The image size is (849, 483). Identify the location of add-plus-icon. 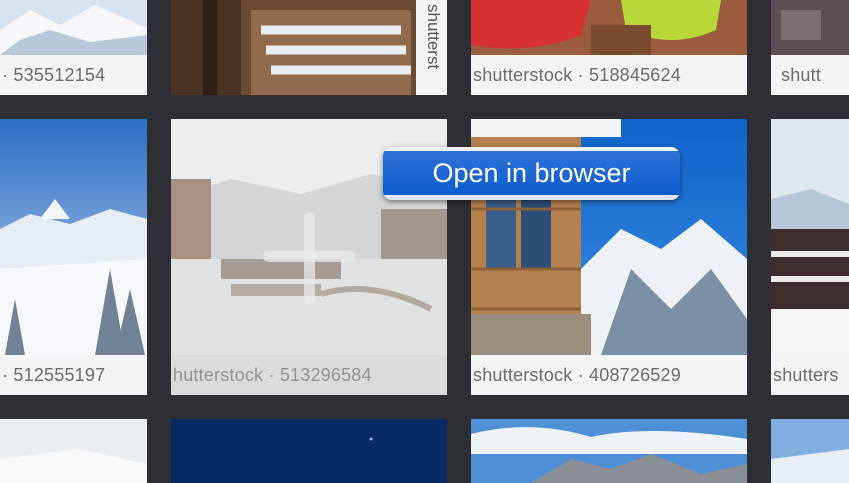
(309, 258).